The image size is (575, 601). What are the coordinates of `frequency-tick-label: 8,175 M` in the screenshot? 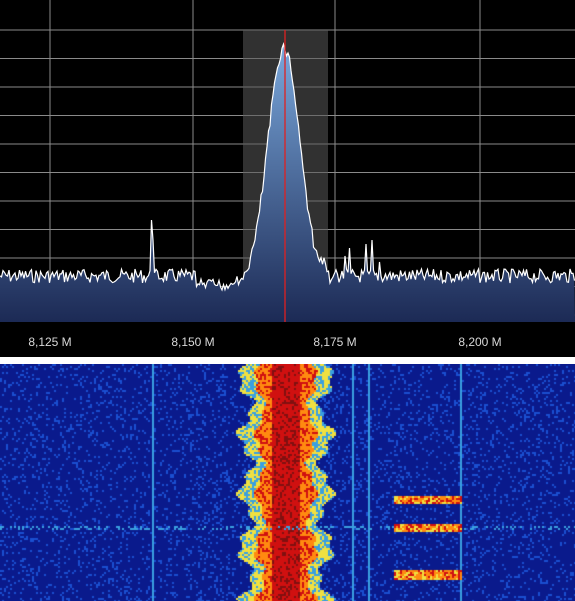 It's located at (334, 342).